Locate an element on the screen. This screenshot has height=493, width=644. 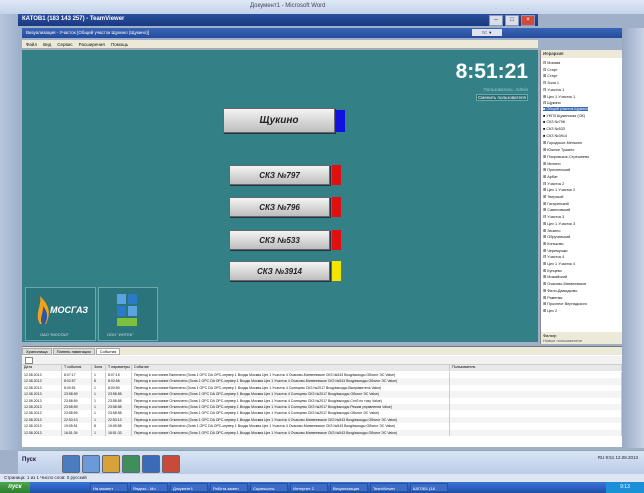
maximize-button: □ is located at coordinates (512, 20).